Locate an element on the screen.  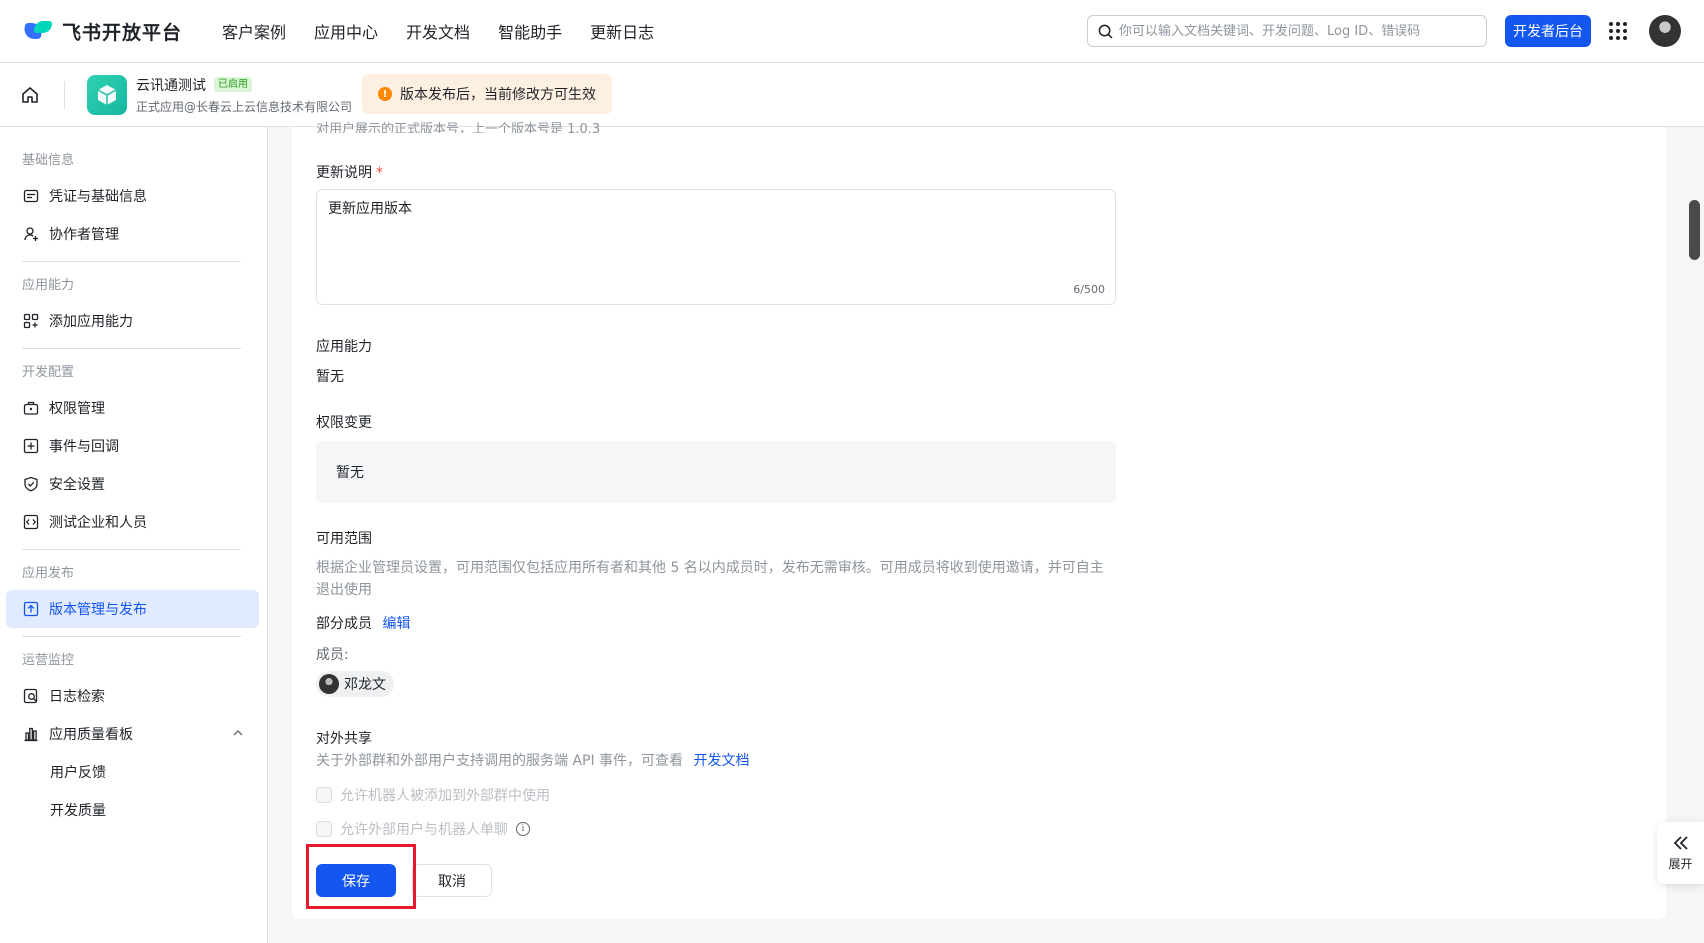
sidebar-item-label: 开发质量 is located at coordinates (78, 811).